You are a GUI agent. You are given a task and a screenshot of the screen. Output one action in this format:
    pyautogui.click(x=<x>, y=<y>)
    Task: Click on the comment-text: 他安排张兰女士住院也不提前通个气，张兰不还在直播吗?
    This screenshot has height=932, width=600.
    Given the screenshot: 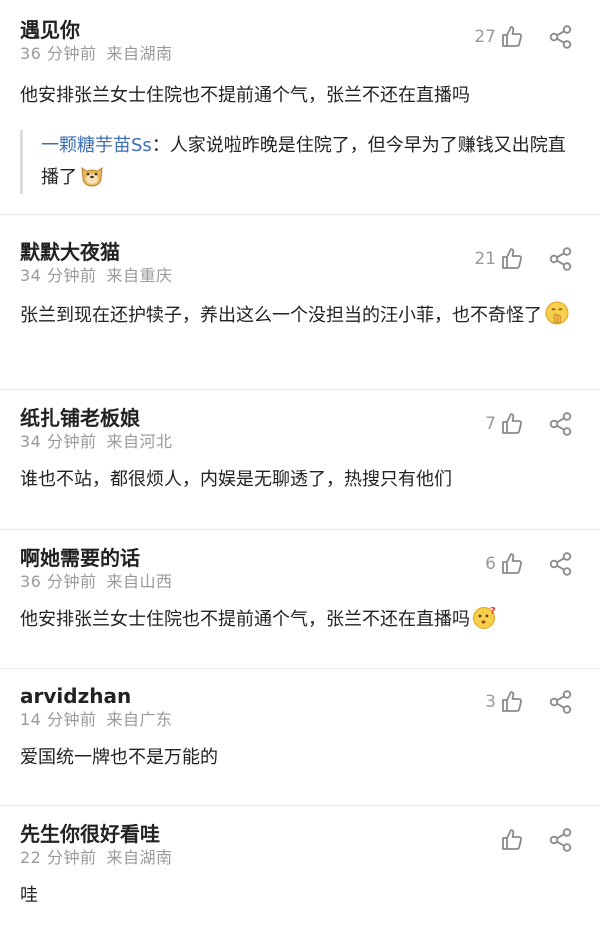 What is the action you would take?
    pyautogui.click(x=300, y=620)
    